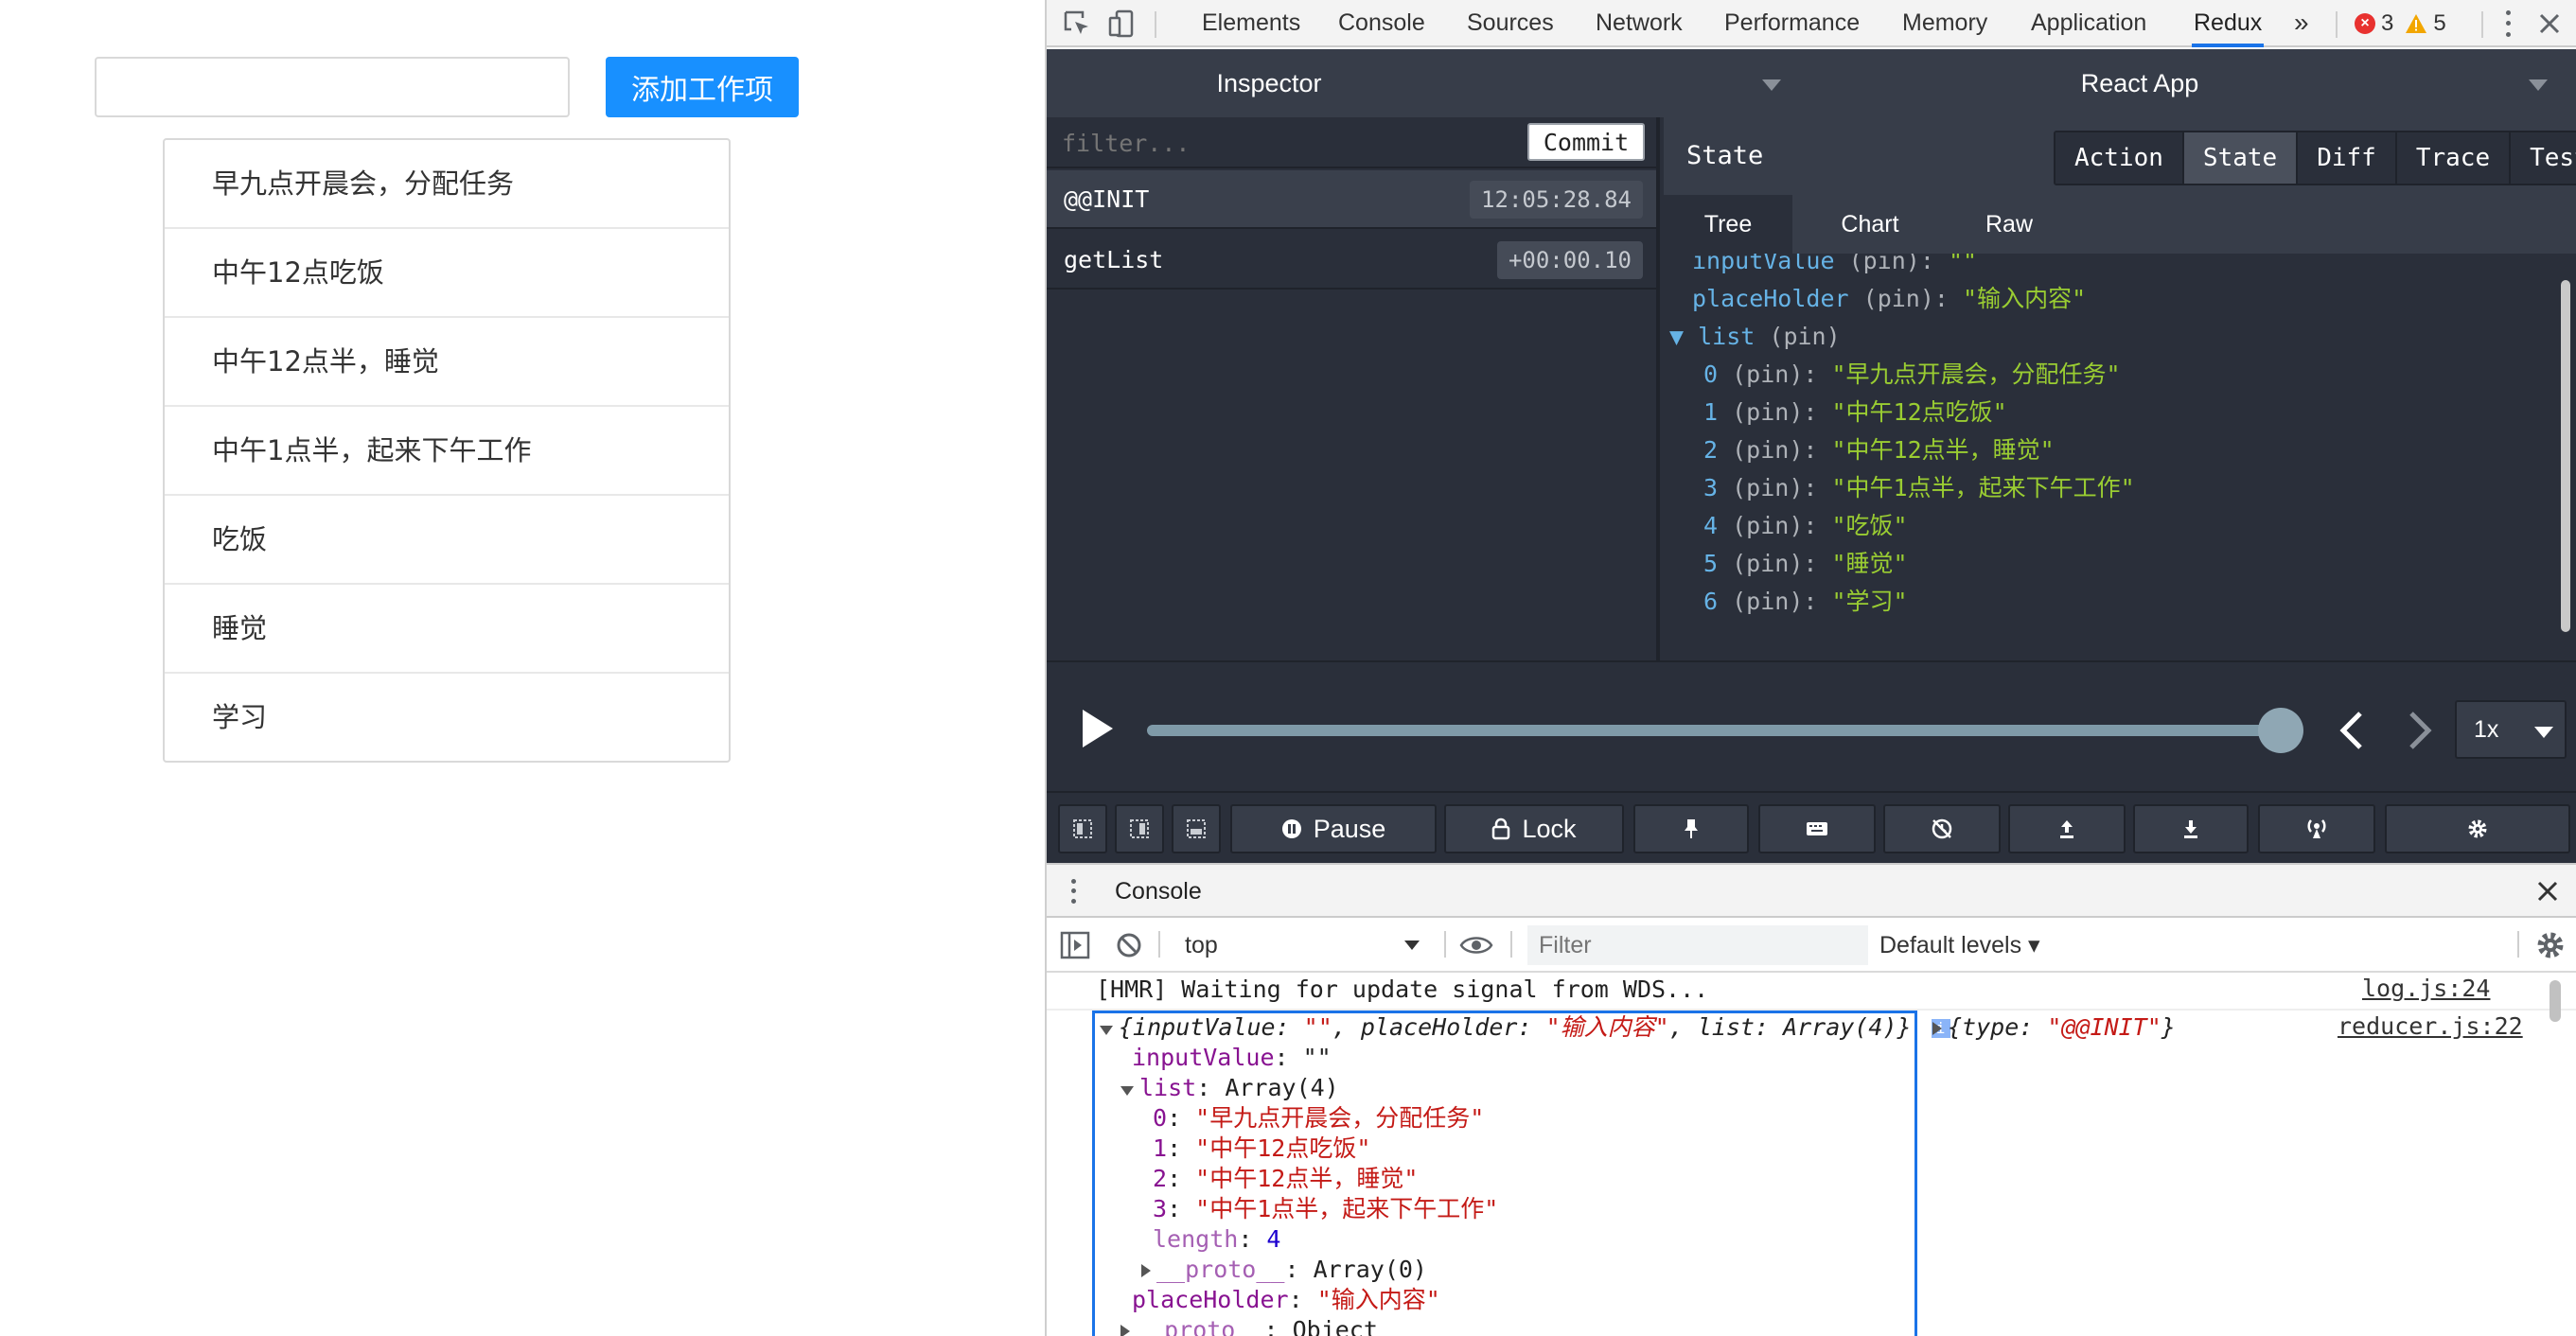 This screenshot has height=1336, width=2576. Describe the element at coordinates (1889, 299) in the screenshot. I see `tree-node: placeHolder (pin): "输入内容"` at that location.